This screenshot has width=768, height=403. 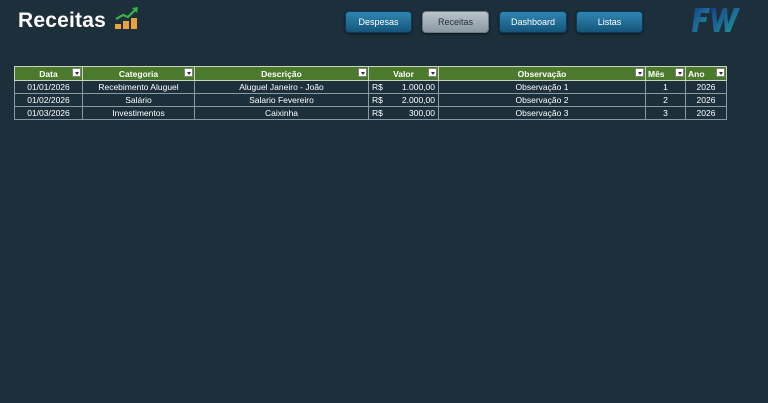 What do you see at coordinates (281, 87) in the screenshot?
I see `cell-descricao: Aluguel Janeiro - João` at bounding box center [281, 87].